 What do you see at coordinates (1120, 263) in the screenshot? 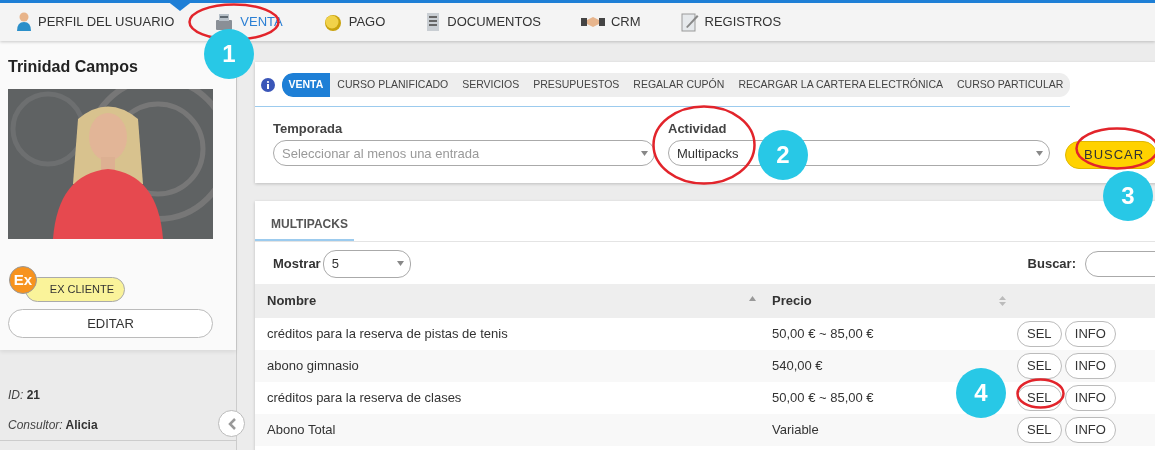
I see `search-field` at bounding box center [1120, 263].